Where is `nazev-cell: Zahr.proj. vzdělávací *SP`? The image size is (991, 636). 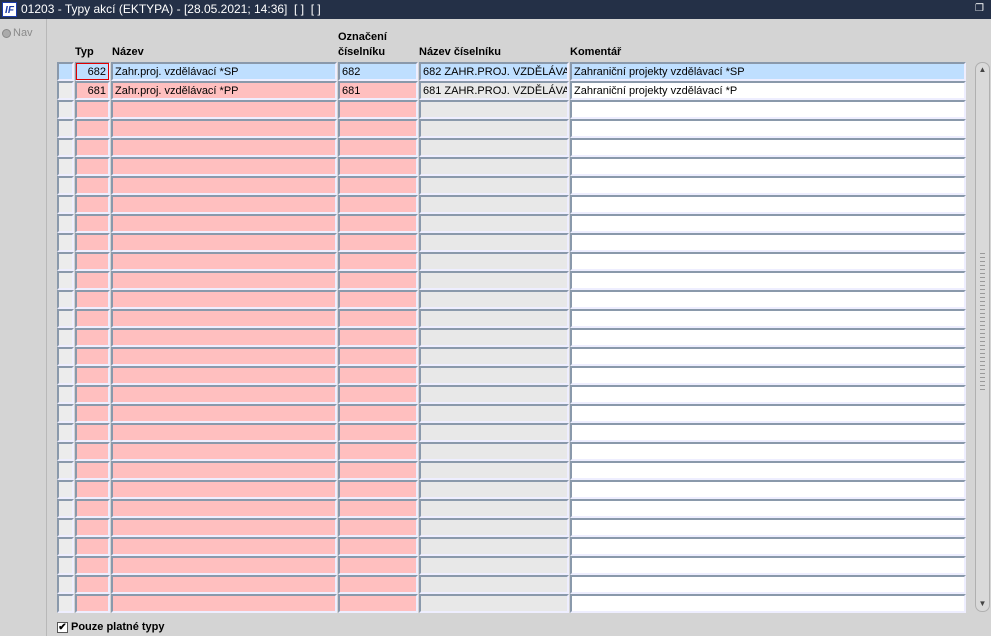
nazev-cell: Zahr.proj. vzdělávací *SP is located at coordinates (224, 71).